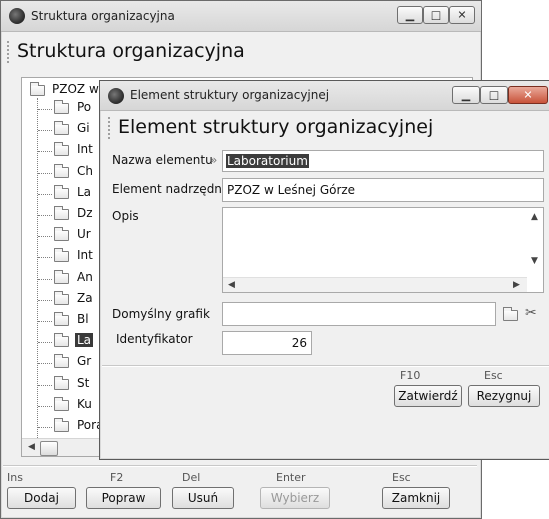 The height and width of the screenshot is (519, 549). What do you see at coordinates (85, 276) in the screenshot?
I see `tree-item-label: An` at bounding box center [85, 276].